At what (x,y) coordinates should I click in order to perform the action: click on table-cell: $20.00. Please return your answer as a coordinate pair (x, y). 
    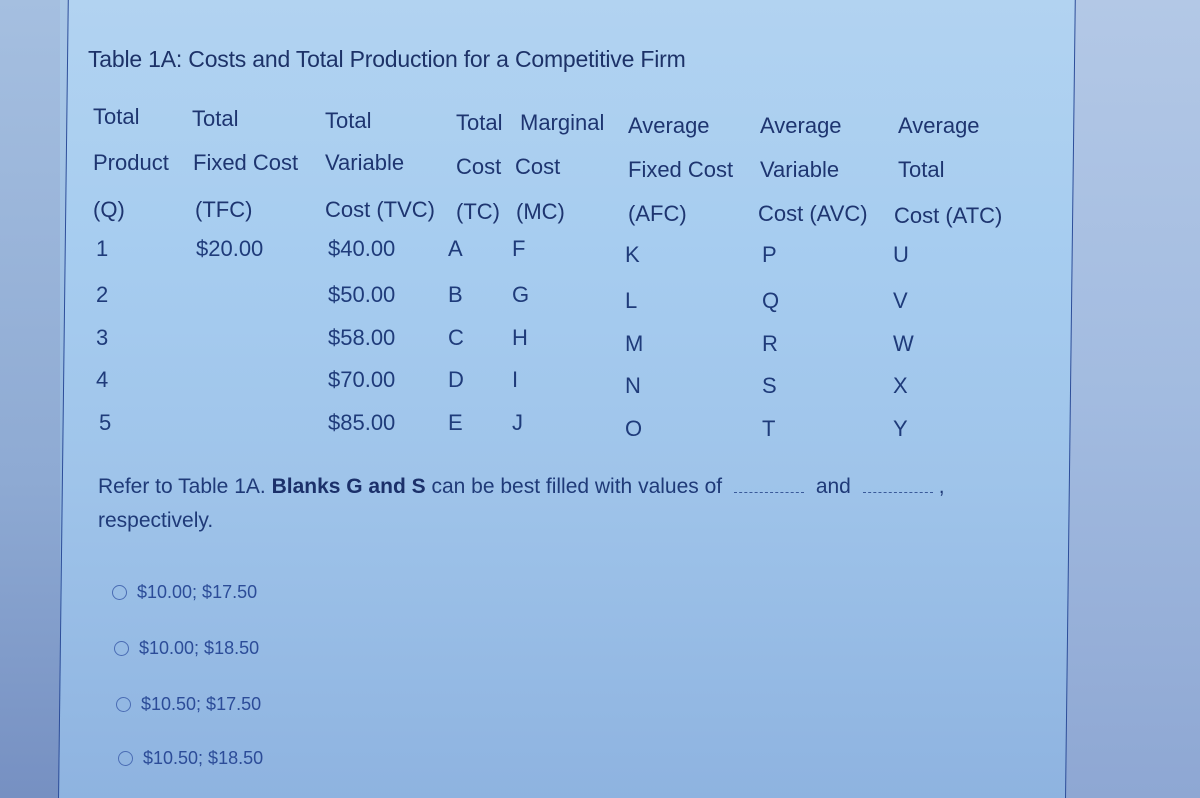
    Looking at the image, I should click on (230, 248).